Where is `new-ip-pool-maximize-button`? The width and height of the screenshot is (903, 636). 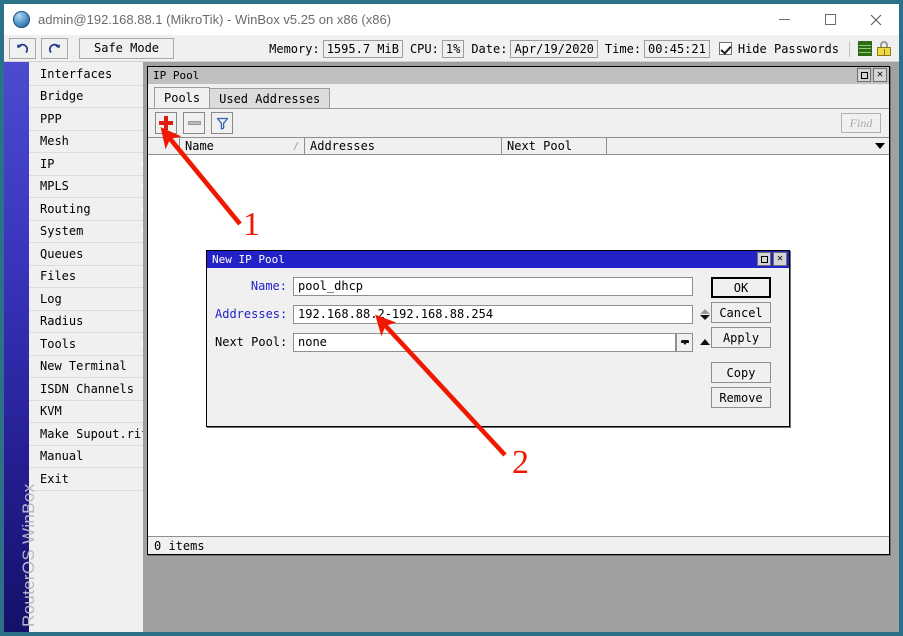
new-ip-pool-maximize-button is located at coordinates (764, 259).